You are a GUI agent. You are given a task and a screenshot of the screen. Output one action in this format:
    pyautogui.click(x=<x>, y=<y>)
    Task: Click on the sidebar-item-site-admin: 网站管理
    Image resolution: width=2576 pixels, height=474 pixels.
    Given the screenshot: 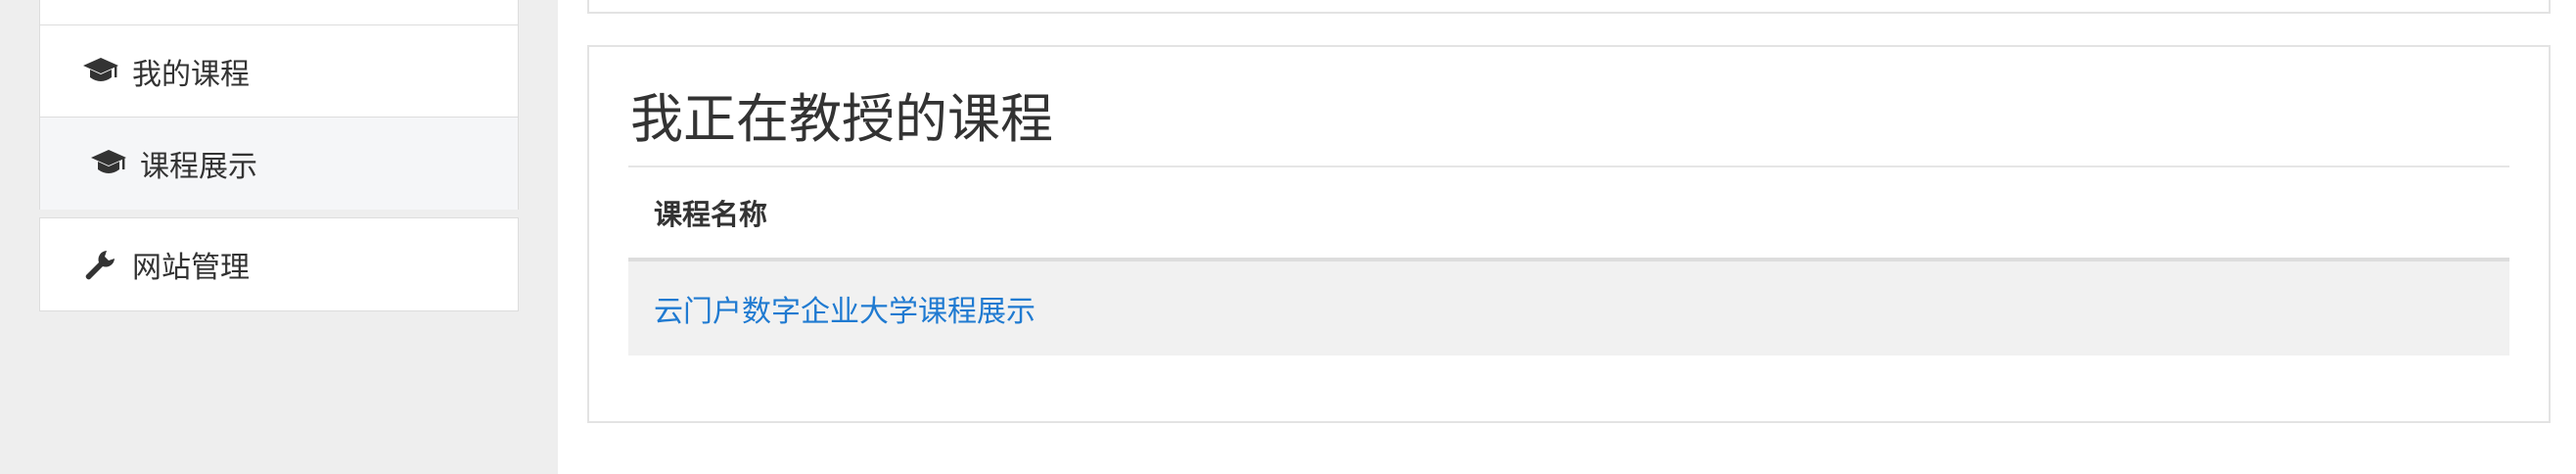 What is the action you would take?
    pyautogui.click(x=279, y=264)
    